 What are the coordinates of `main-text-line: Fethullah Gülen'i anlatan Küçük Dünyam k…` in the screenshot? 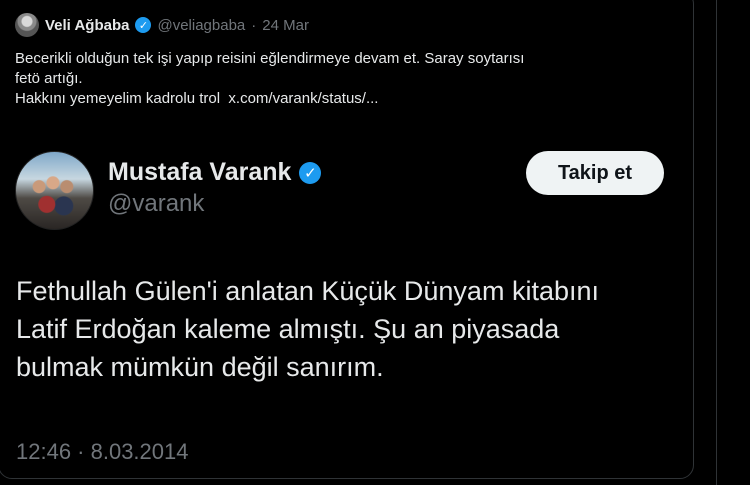 It's located at (307, 291).